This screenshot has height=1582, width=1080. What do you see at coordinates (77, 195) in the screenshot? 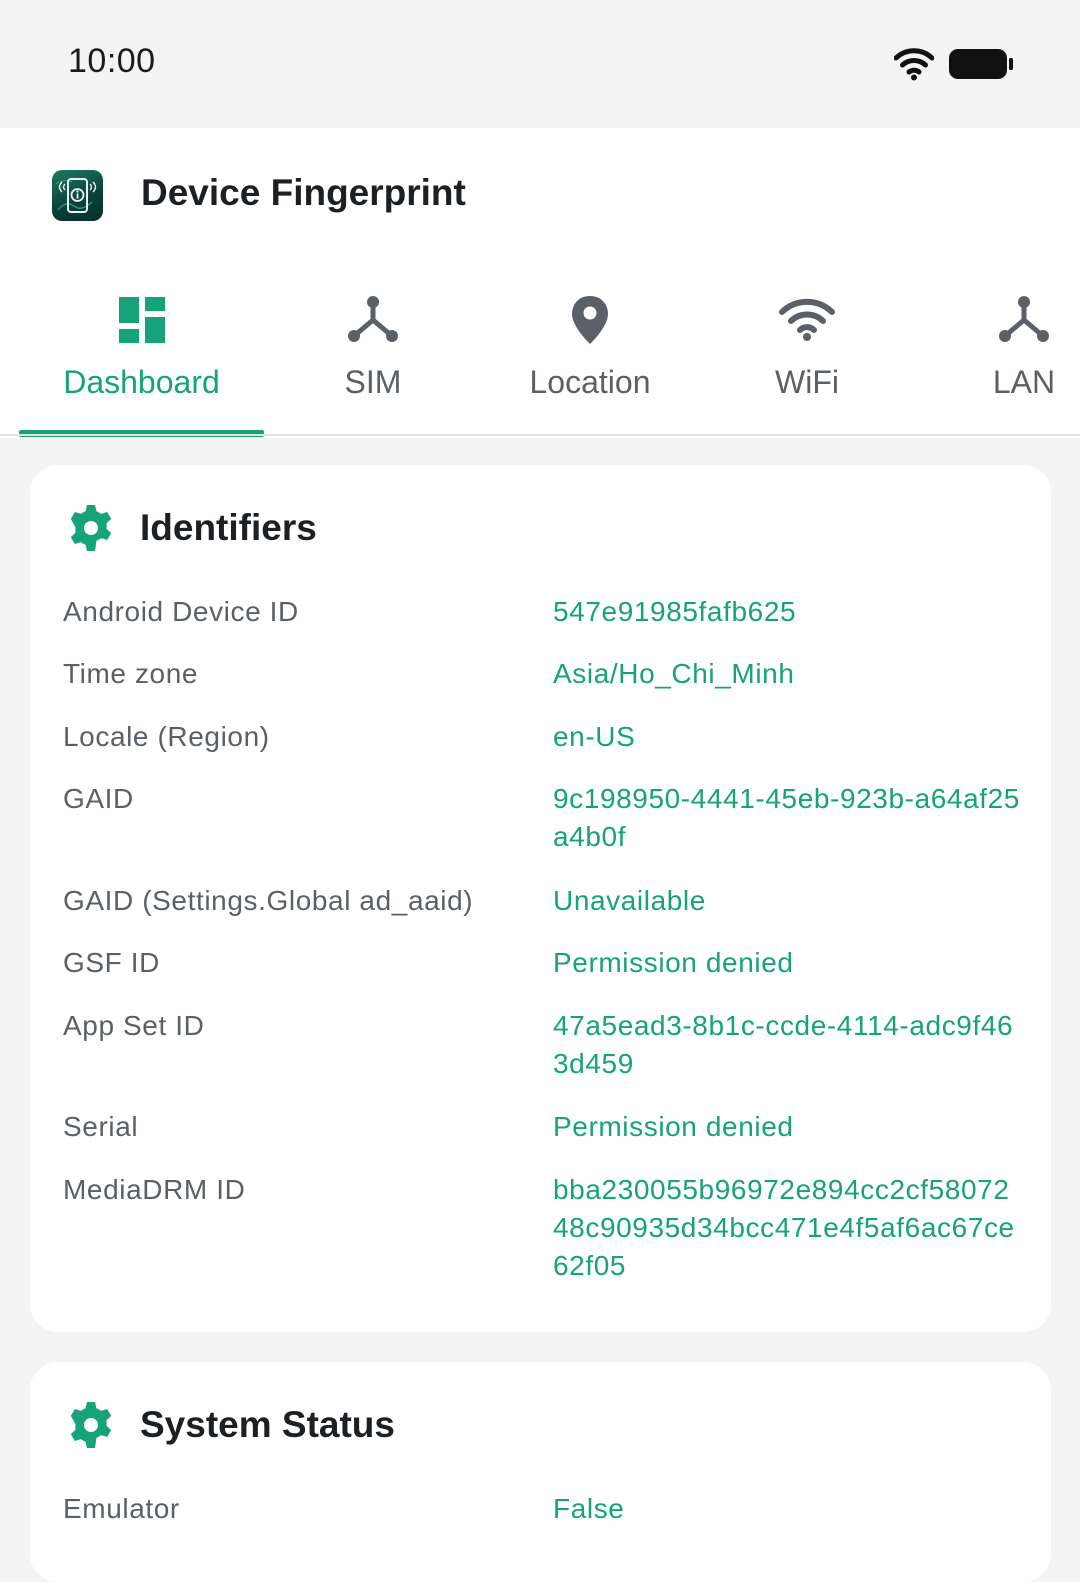
I see `app-logo-icon` at bounding box center [77, 195].